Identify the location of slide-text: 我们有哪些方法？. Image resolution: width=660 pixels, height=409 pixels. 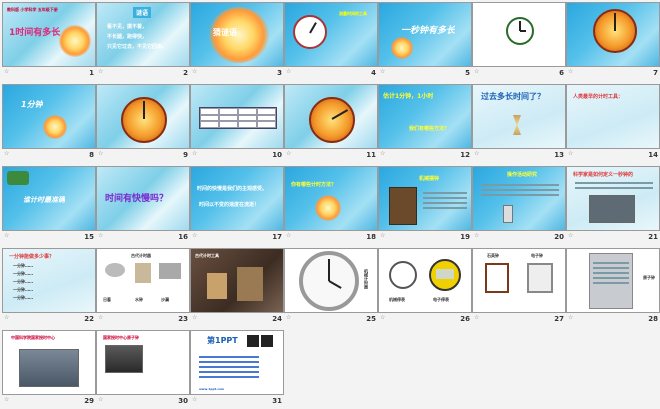
(429, 129).